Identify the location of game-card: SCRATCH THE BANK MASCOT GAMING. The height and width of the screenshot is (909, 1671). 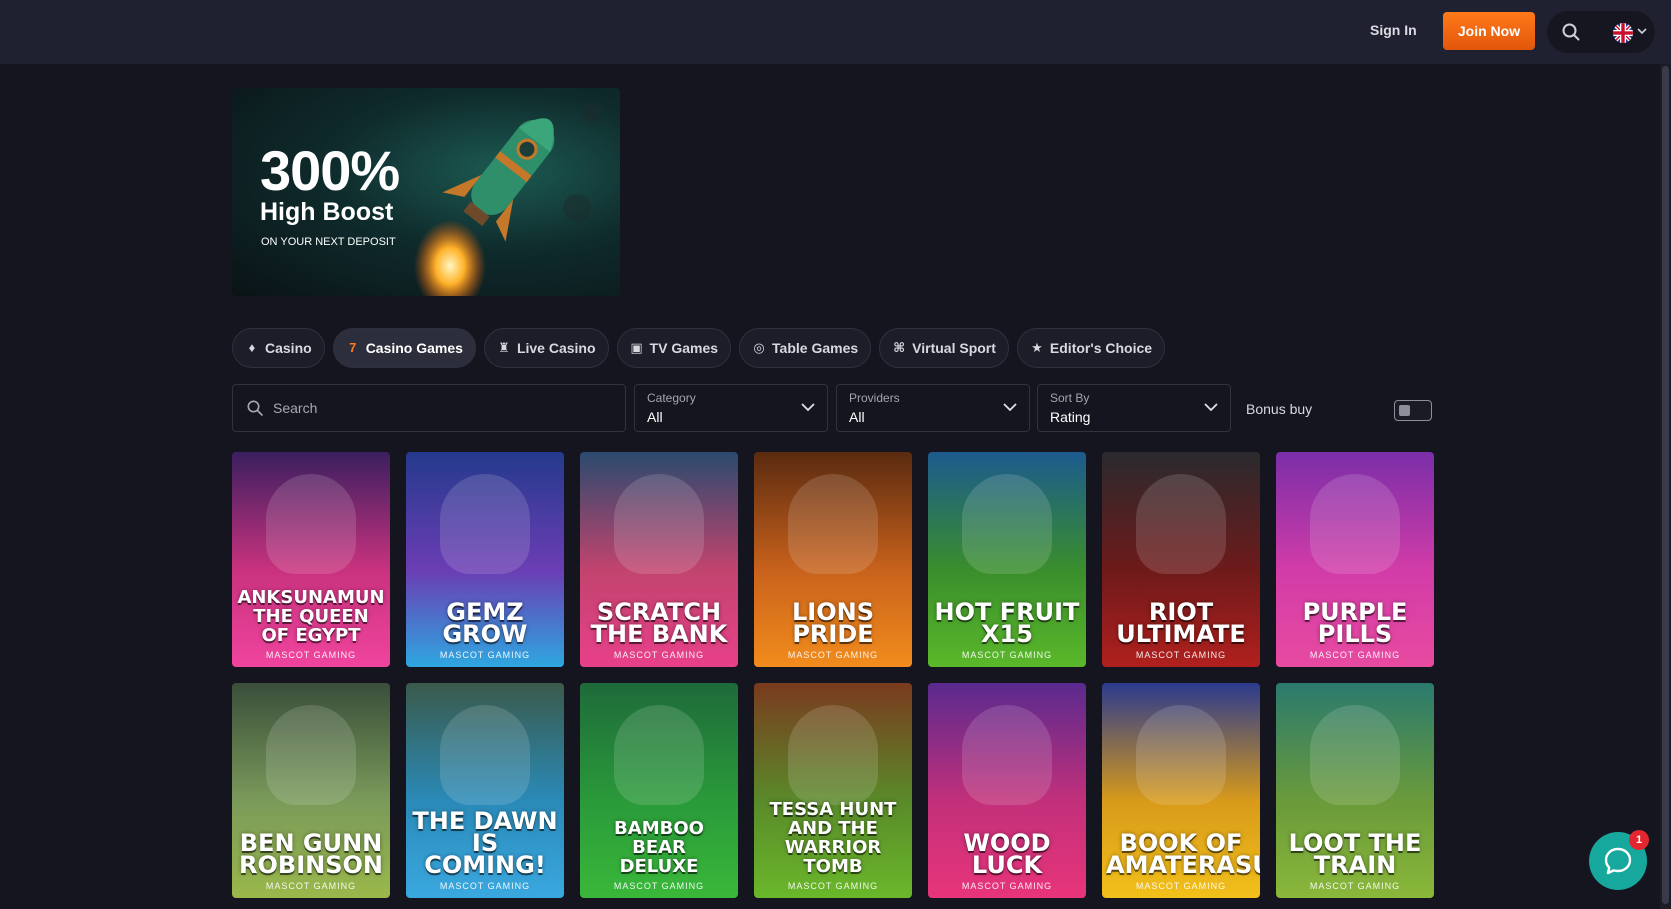
(659, 559).